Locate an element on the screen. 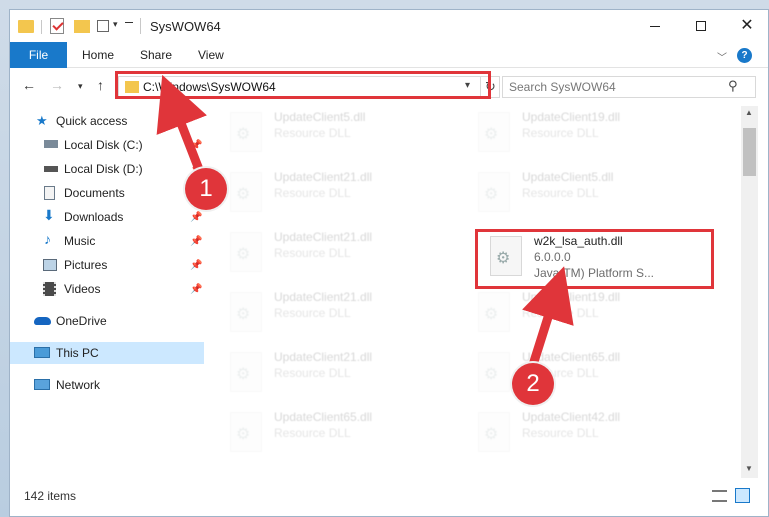 The image size is (769, 517). sidebar-item-onedrive: OneDrive is located at coordinates (107, 321).